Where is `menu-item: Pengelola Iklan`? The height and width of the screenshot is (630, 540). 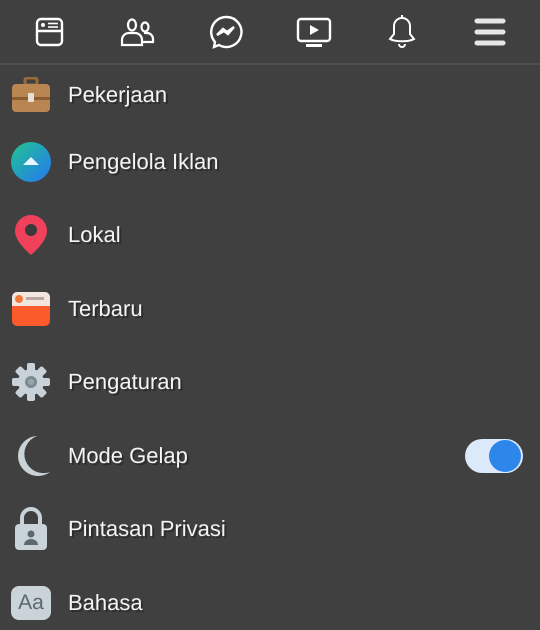 menu-item: Pengelola Iklan is located at coordinates (270, 161).